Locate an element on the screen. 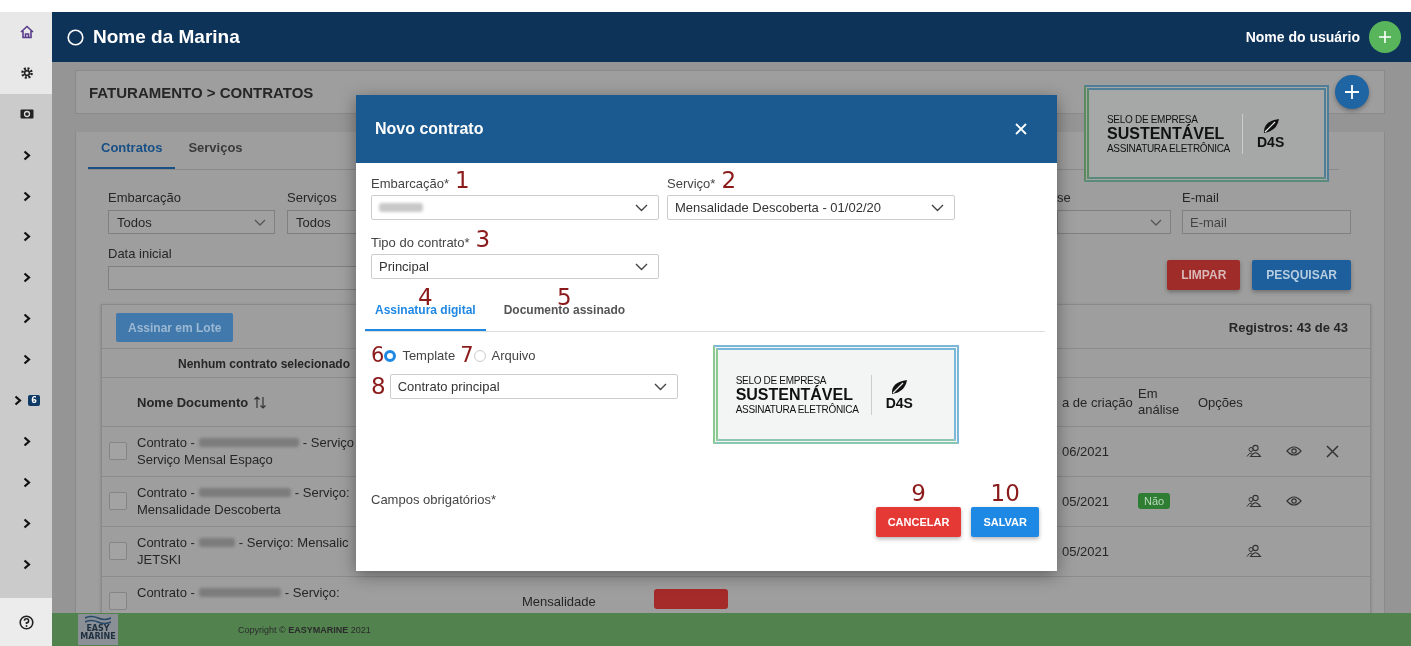 This screenshot has width=1411, height=646. radio-button is located at coordinates (390, 355).